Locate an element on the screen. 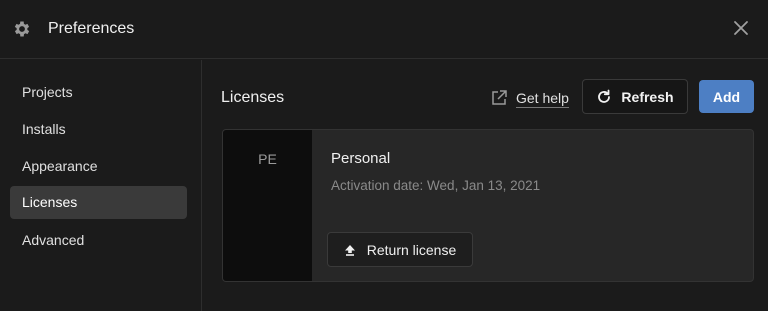  gear-icon is located at coordinates (22, 29).